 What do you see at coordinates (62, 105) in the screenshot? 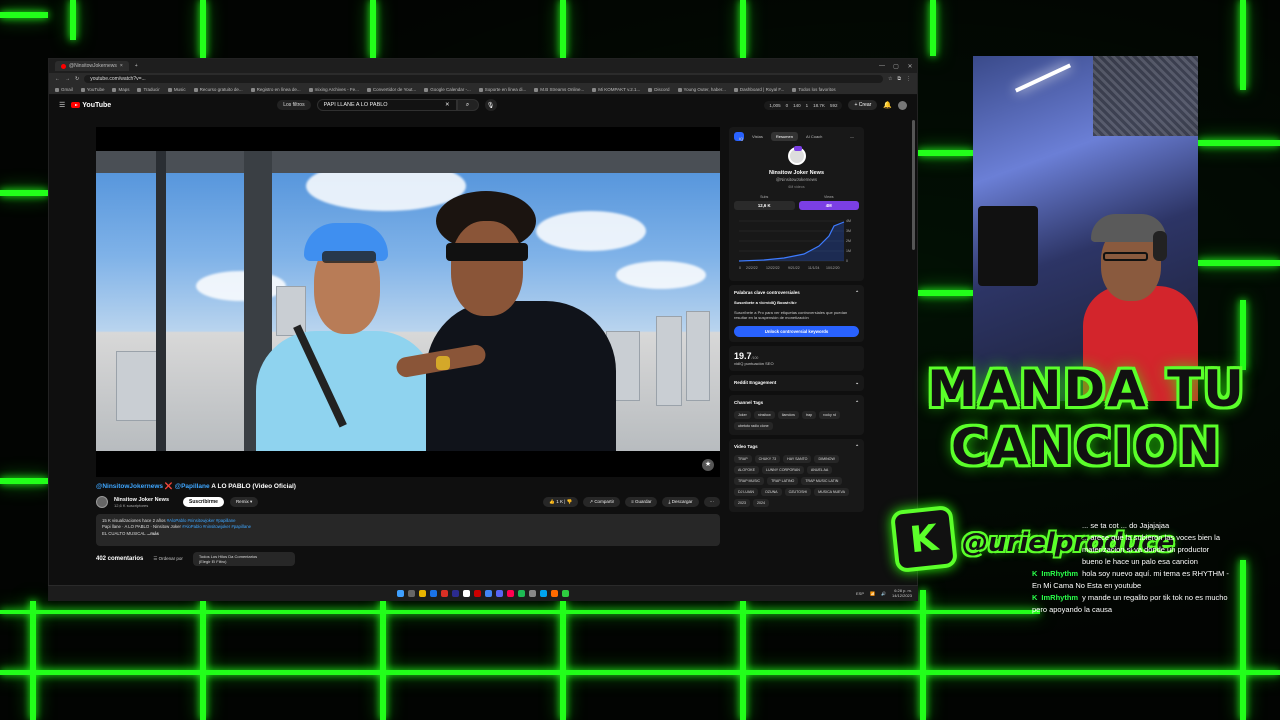
I see `hamburger-menu-icon: ☰` at bounding box center [62, 105].